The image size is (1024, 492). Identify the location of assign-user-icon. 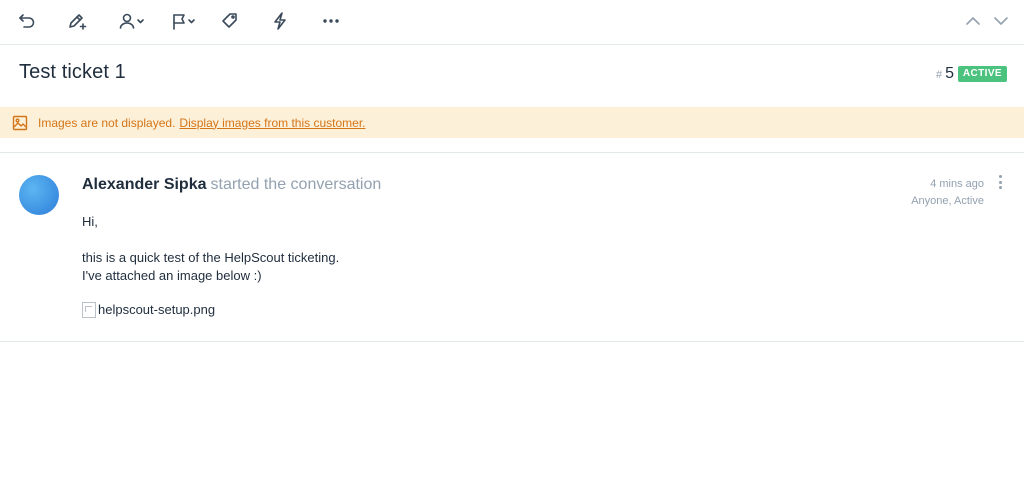
(131, 21).